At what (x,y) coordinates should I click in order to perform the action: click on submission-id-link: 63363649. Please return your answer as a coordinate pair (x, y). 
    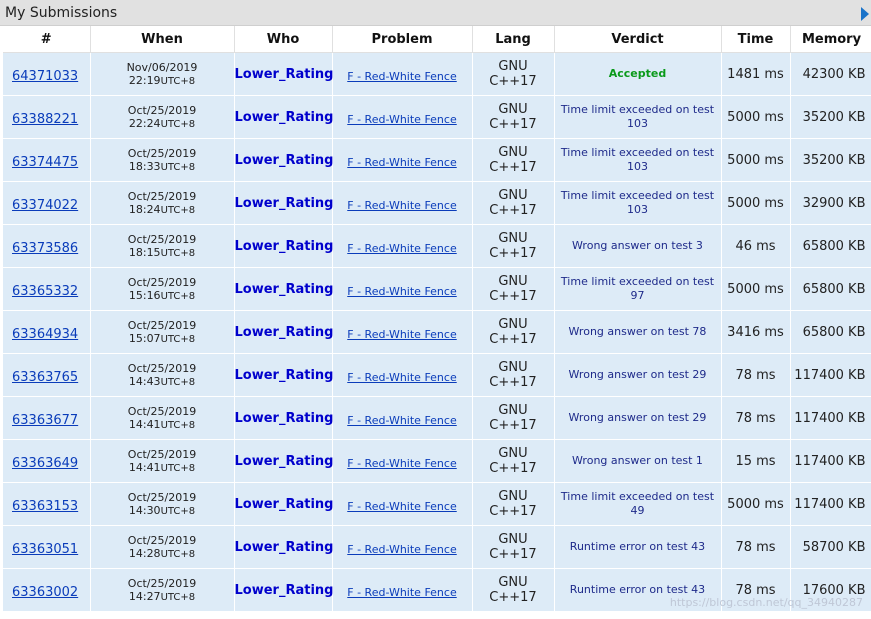
    Looking at the image, I should click on (45, 463).